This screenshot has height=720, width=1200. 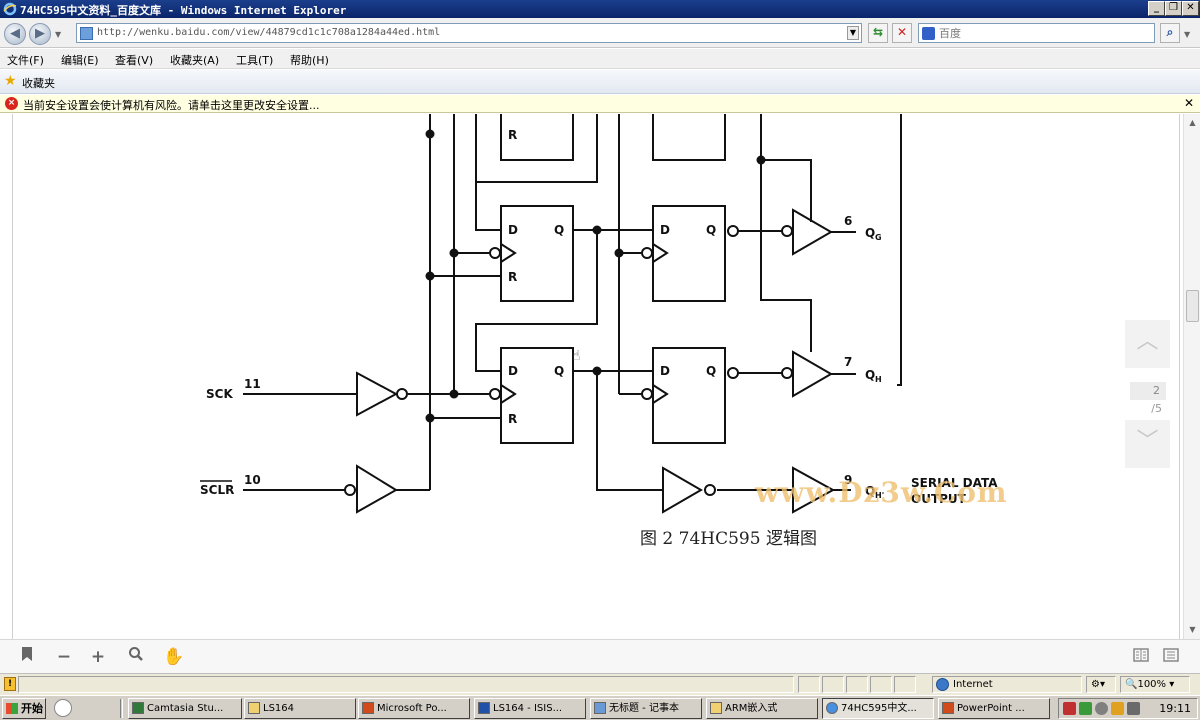 What do you see at coordinates (254, 60) in the screenshot?
I see `menu-tools: 工具(T)` at bounding box center [254, 60].